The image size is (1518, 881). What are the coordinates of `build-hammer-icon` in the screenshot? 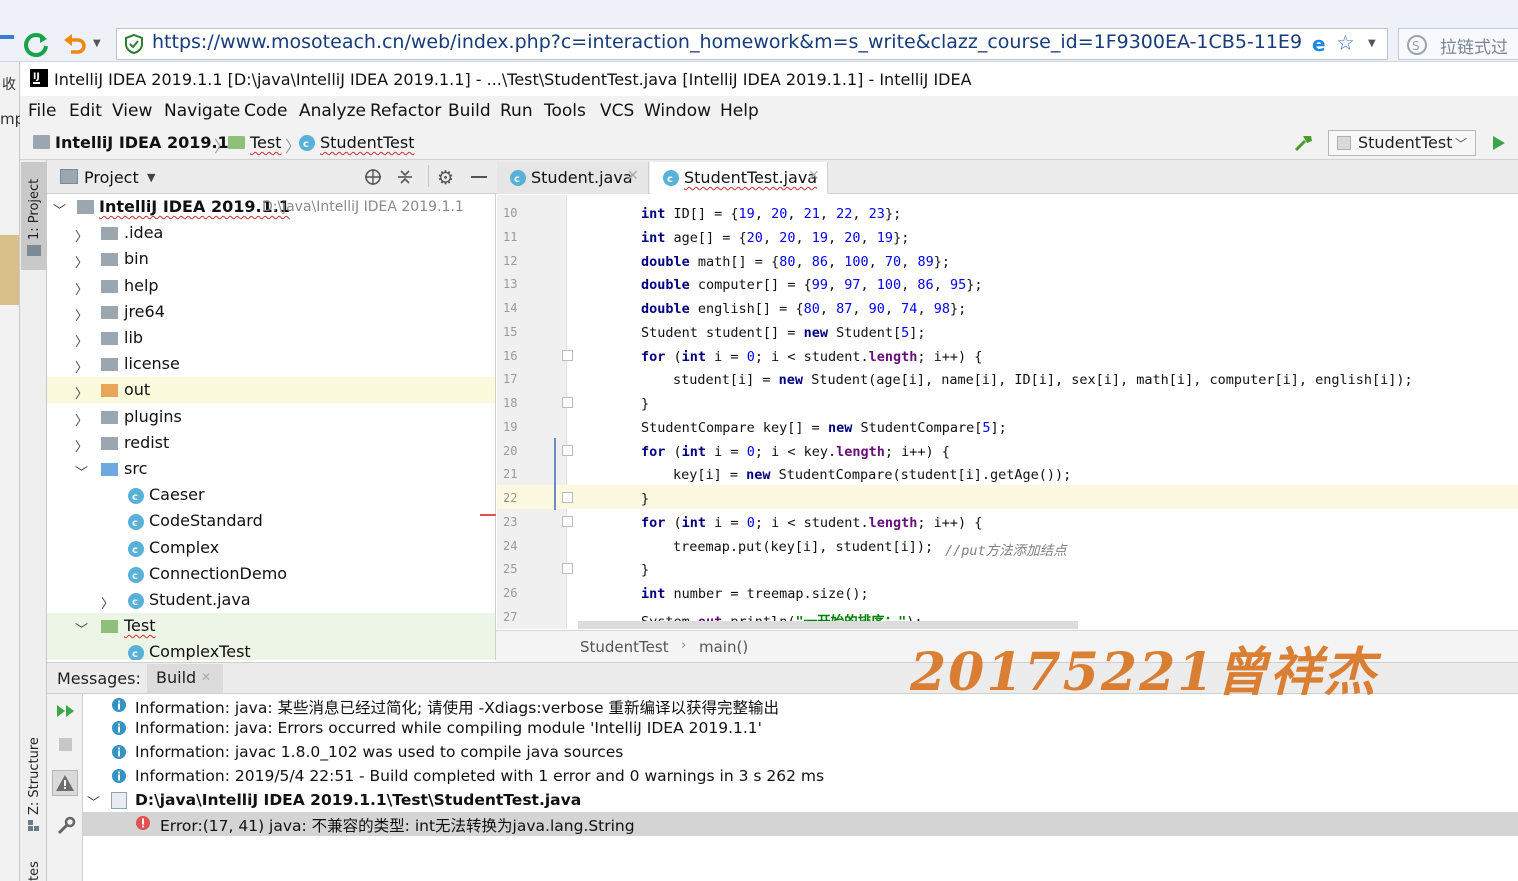 It's located at (1304, 143).